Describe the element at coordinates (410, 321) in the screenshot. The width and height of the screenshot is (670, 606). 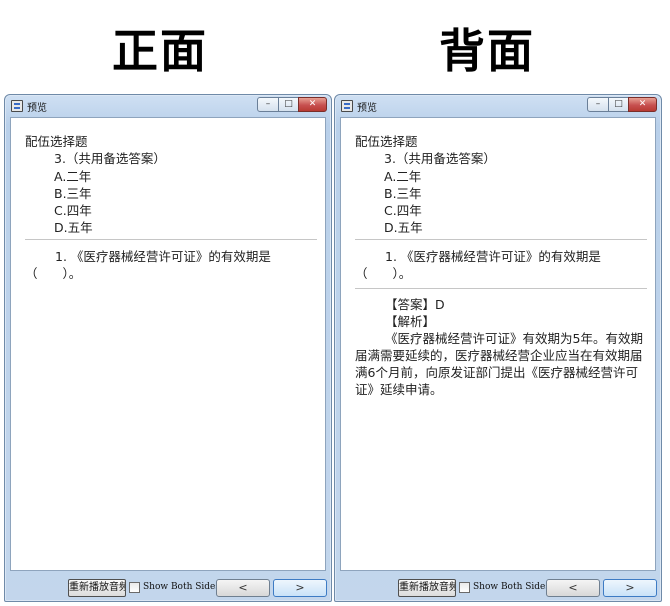
I see `analysis-heading: 【解析】` at that location.